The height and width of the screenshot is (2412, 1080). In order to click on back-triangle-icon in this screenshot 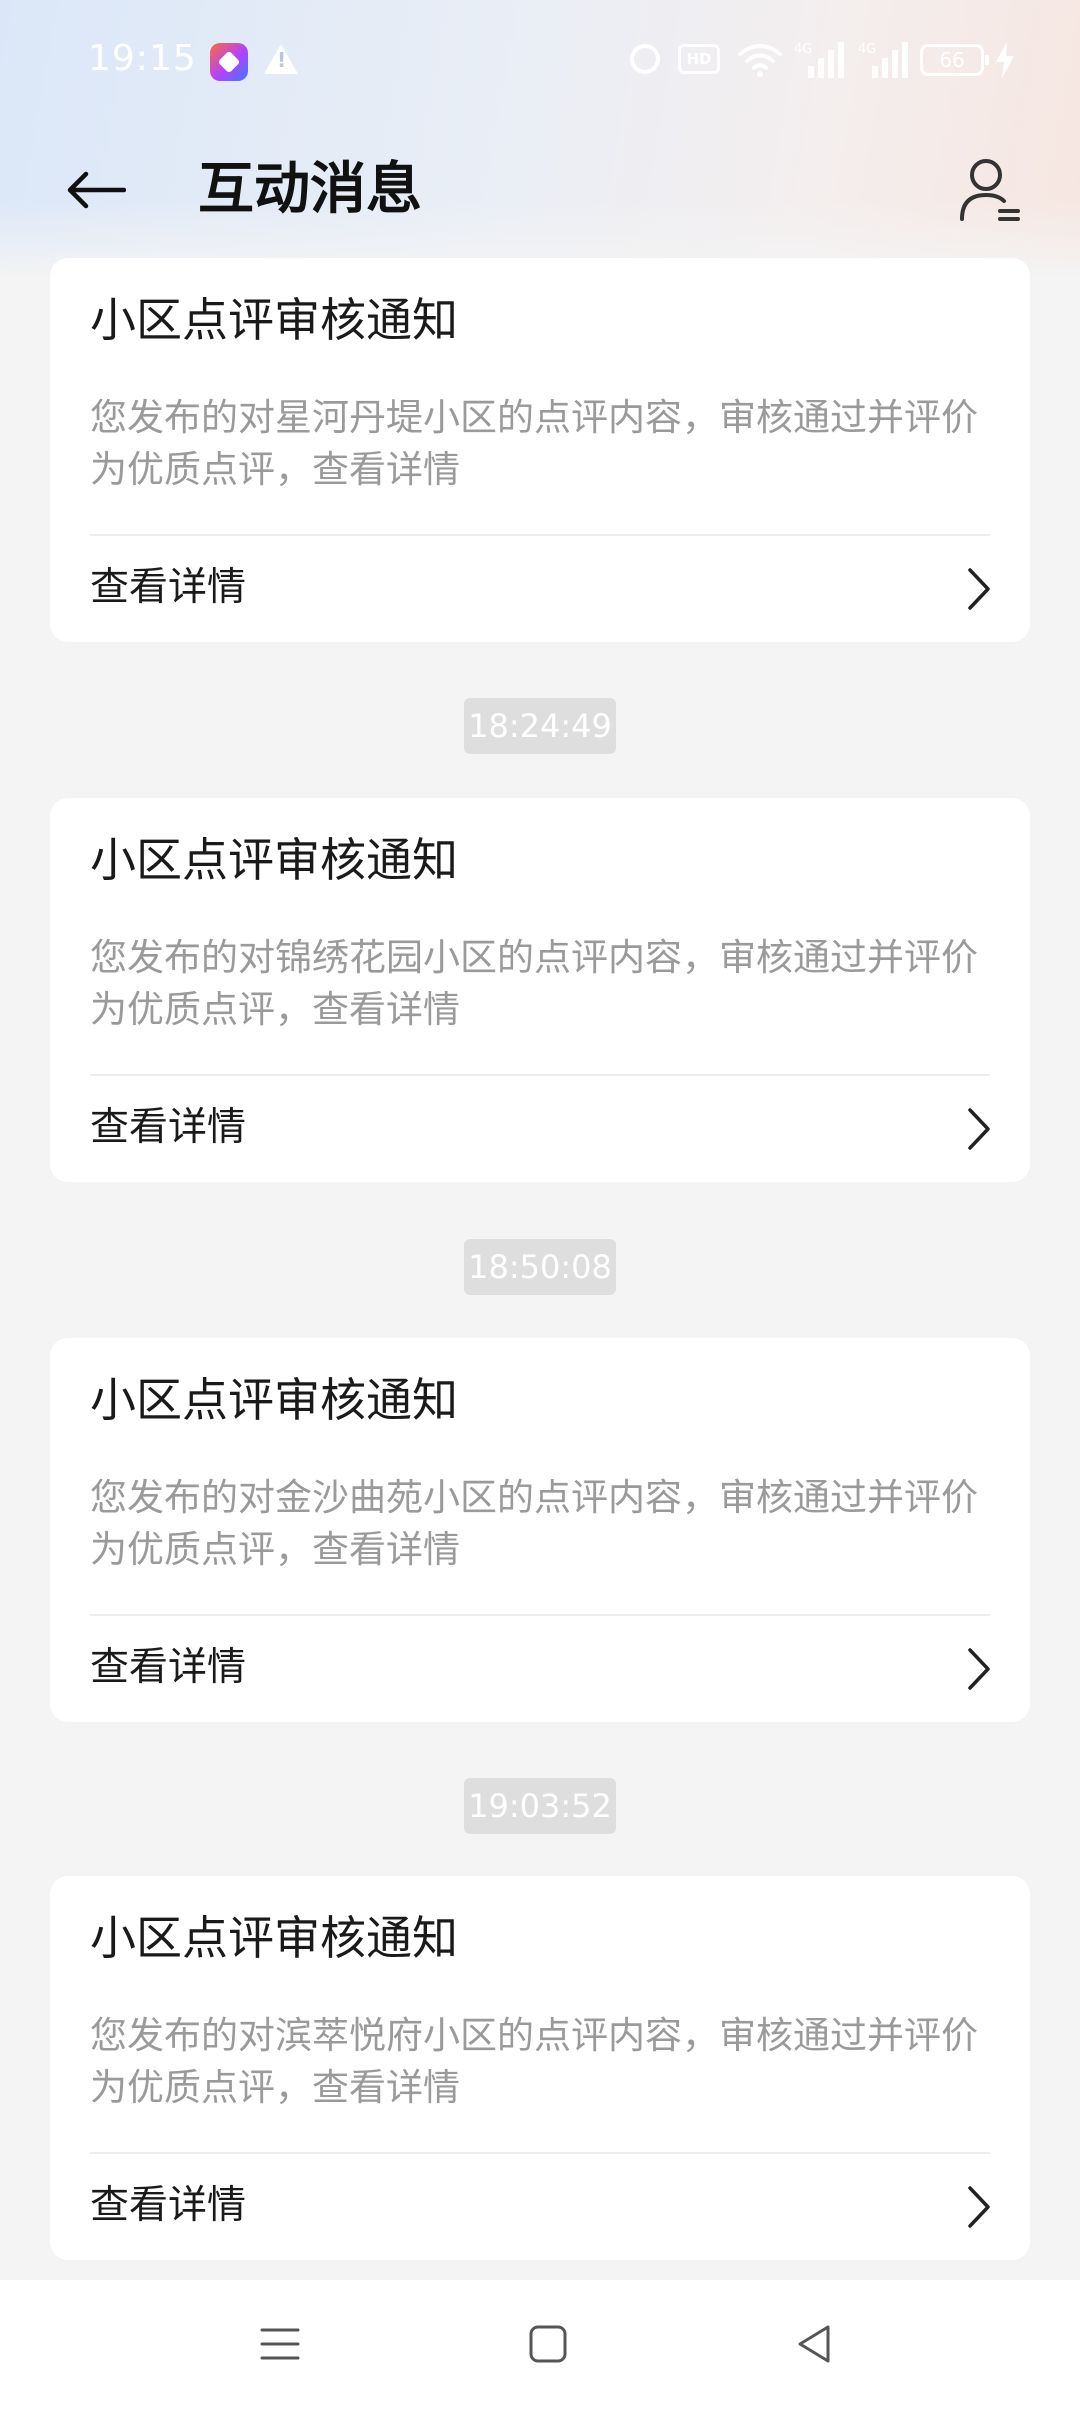, I will do `click(814, 2344)`.